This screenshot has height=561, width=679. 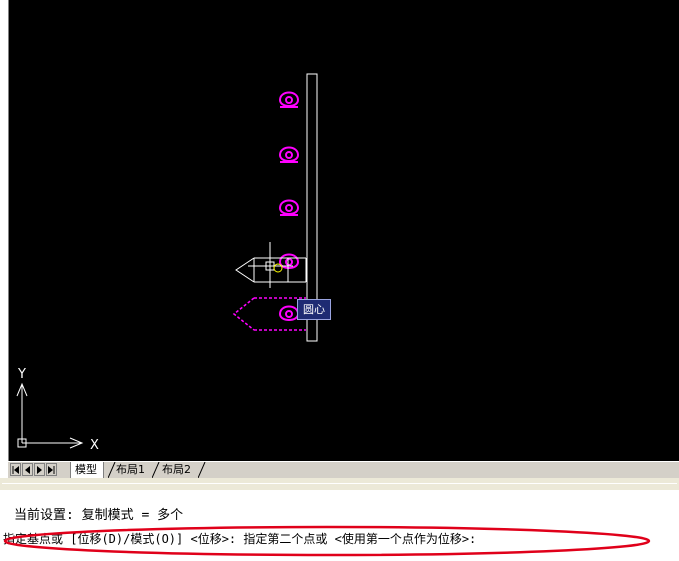 What do you see at coordinates (327, 541) in the screenshot?
I see `red-annotation-ellipse` at bounding box center [327, 541].